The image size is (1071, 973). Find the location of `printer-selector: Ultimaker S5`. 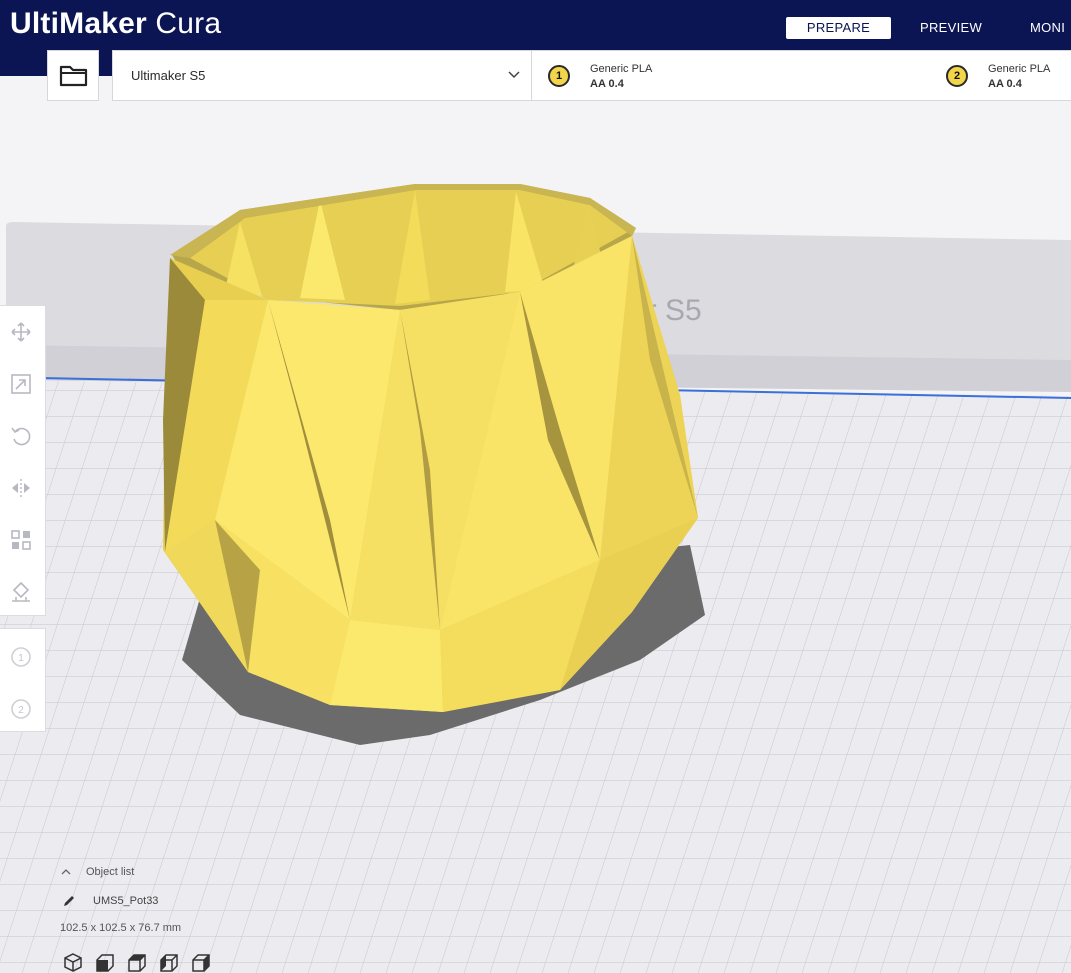

printer-selector: Ultimaker S5 is located at coordinates (322, 75).